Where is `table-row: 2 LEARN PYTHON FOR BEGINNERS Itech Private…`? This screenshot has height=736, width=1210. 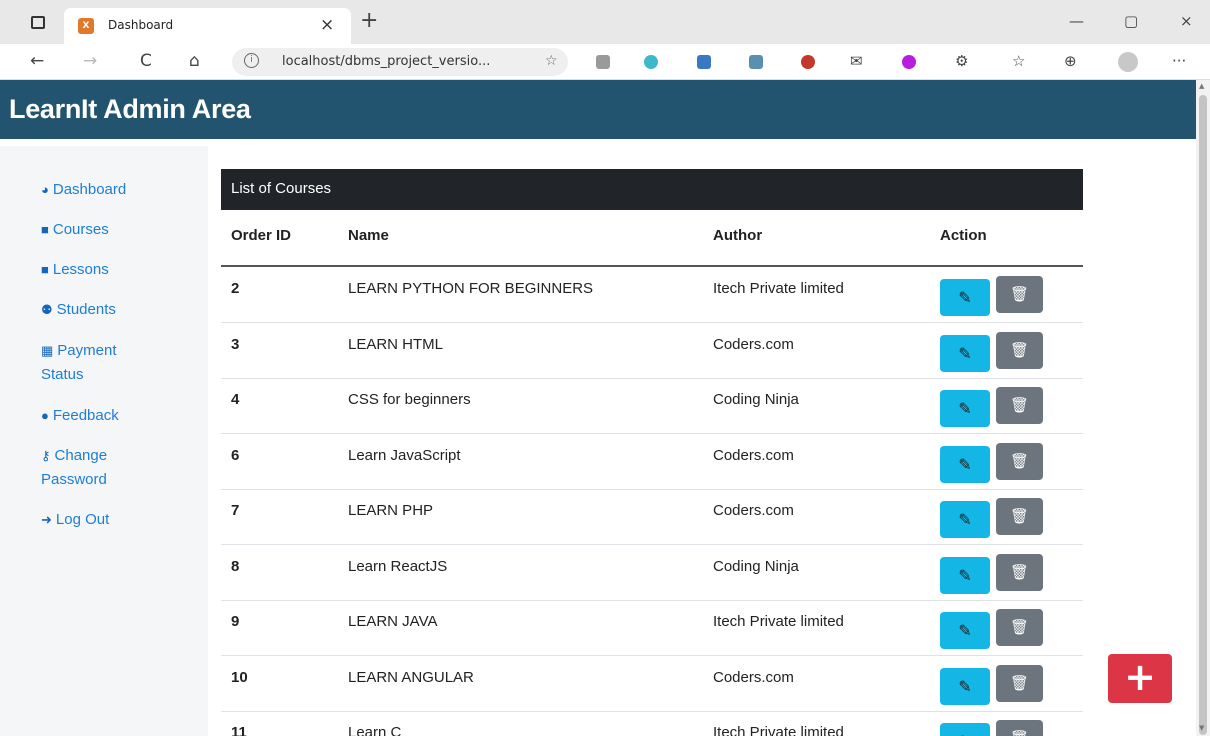 table-row: 2 LEARN PYTHON FOR BEGINNERS Itech Private… is located at coordinates (652, 295).